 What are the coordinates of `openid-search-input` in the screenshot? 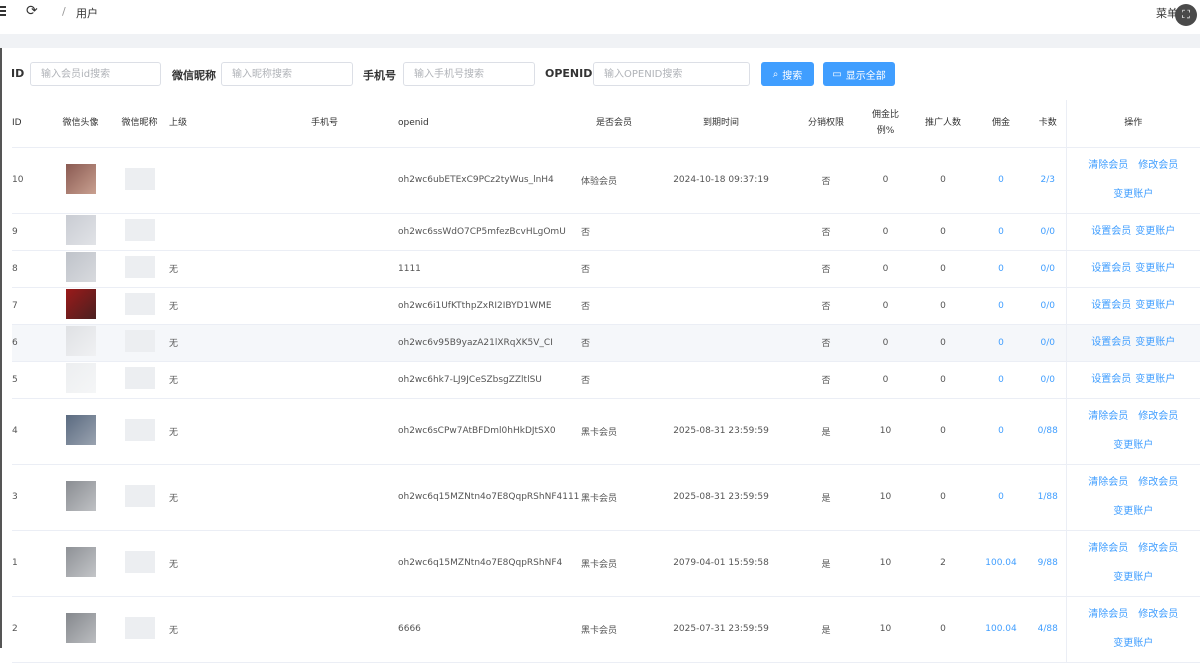 It's located at (671, 74).